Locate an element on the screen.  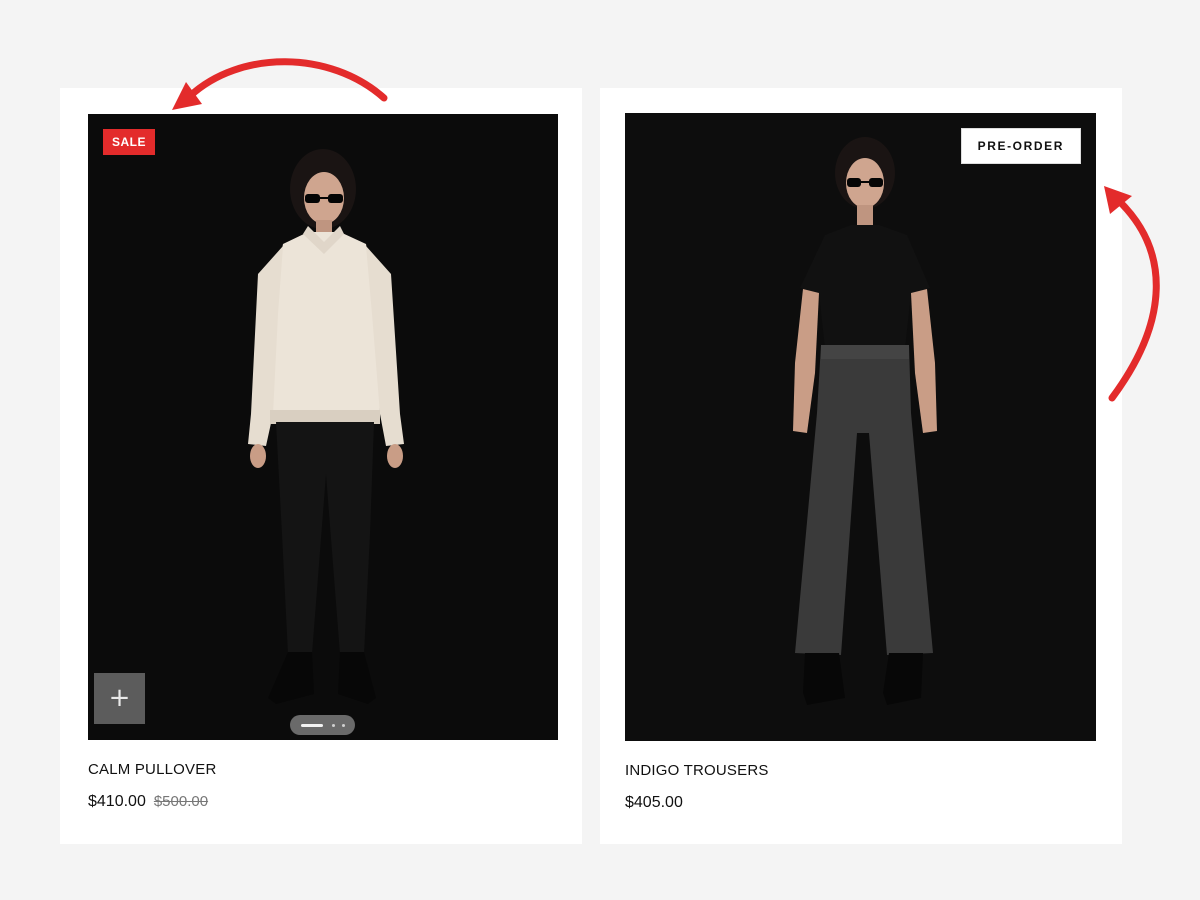
quick-add-button: + is located at coordinates (119, 698).